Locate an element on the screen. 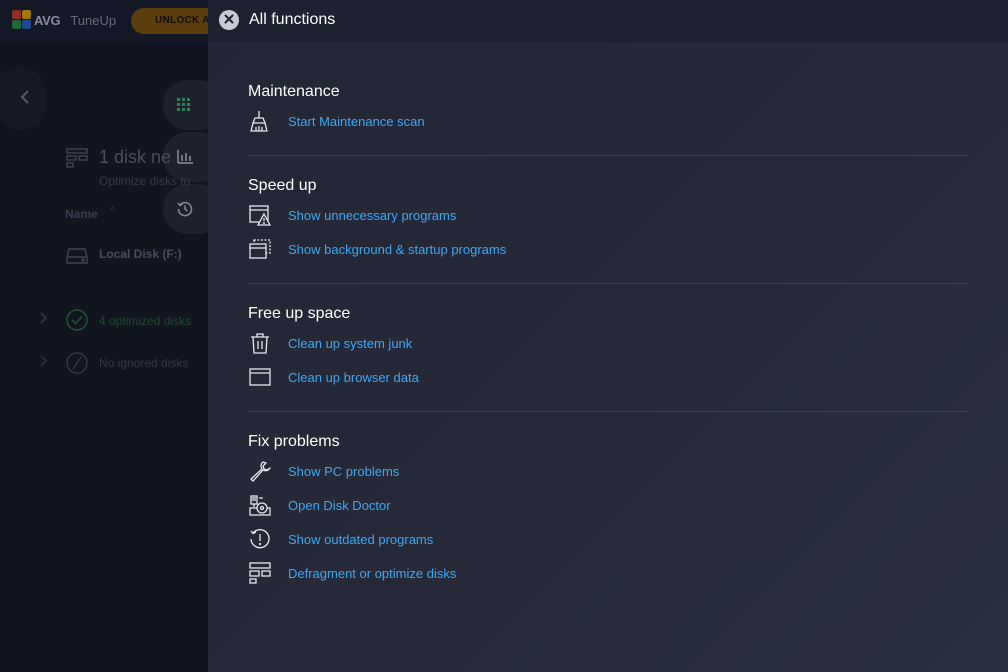 Image resolution: width=1008 pixels, height=672 pixels. optimized-disks-label: 4 optimized disks is located at coordinates (145, 321).